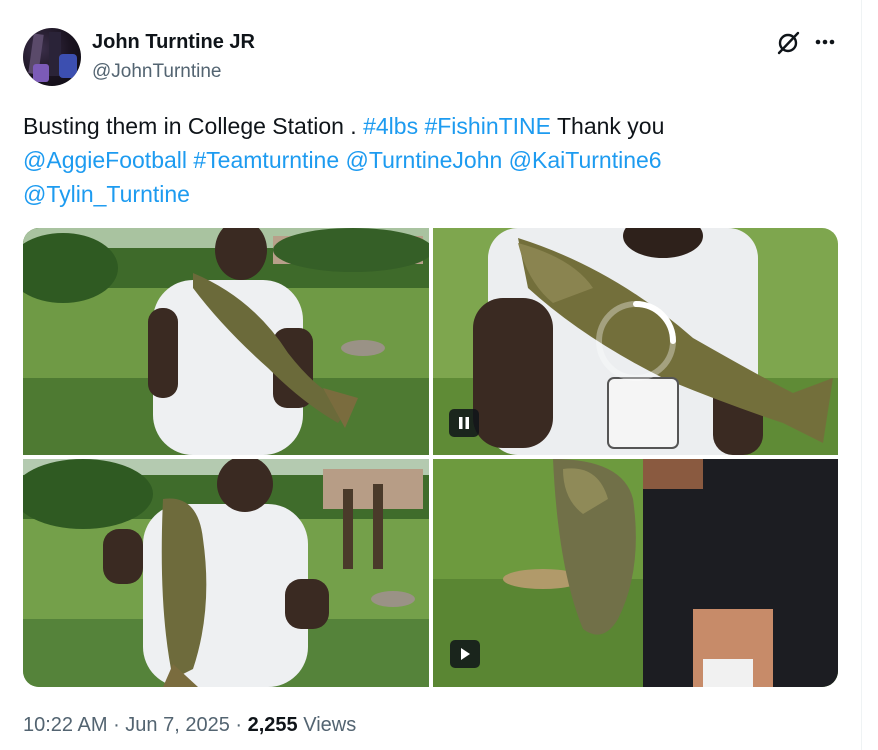 The height and width of the screenshot is (750, 878). Describe the element at coordinates (788, 43) in the screenshot. I see `grok-icon` at that location.